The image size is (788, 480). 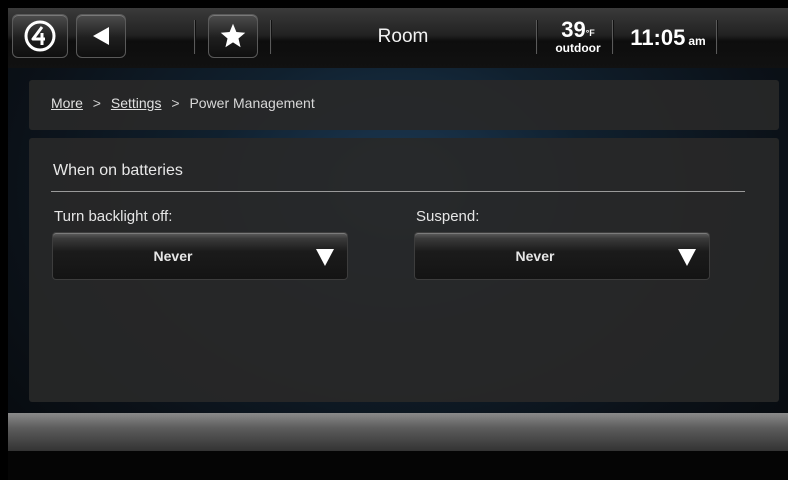 What do you see at coordinates (67, 103) in the screenshot?
I see `breadcrumb-more: More` at bounding box center [67, 103].